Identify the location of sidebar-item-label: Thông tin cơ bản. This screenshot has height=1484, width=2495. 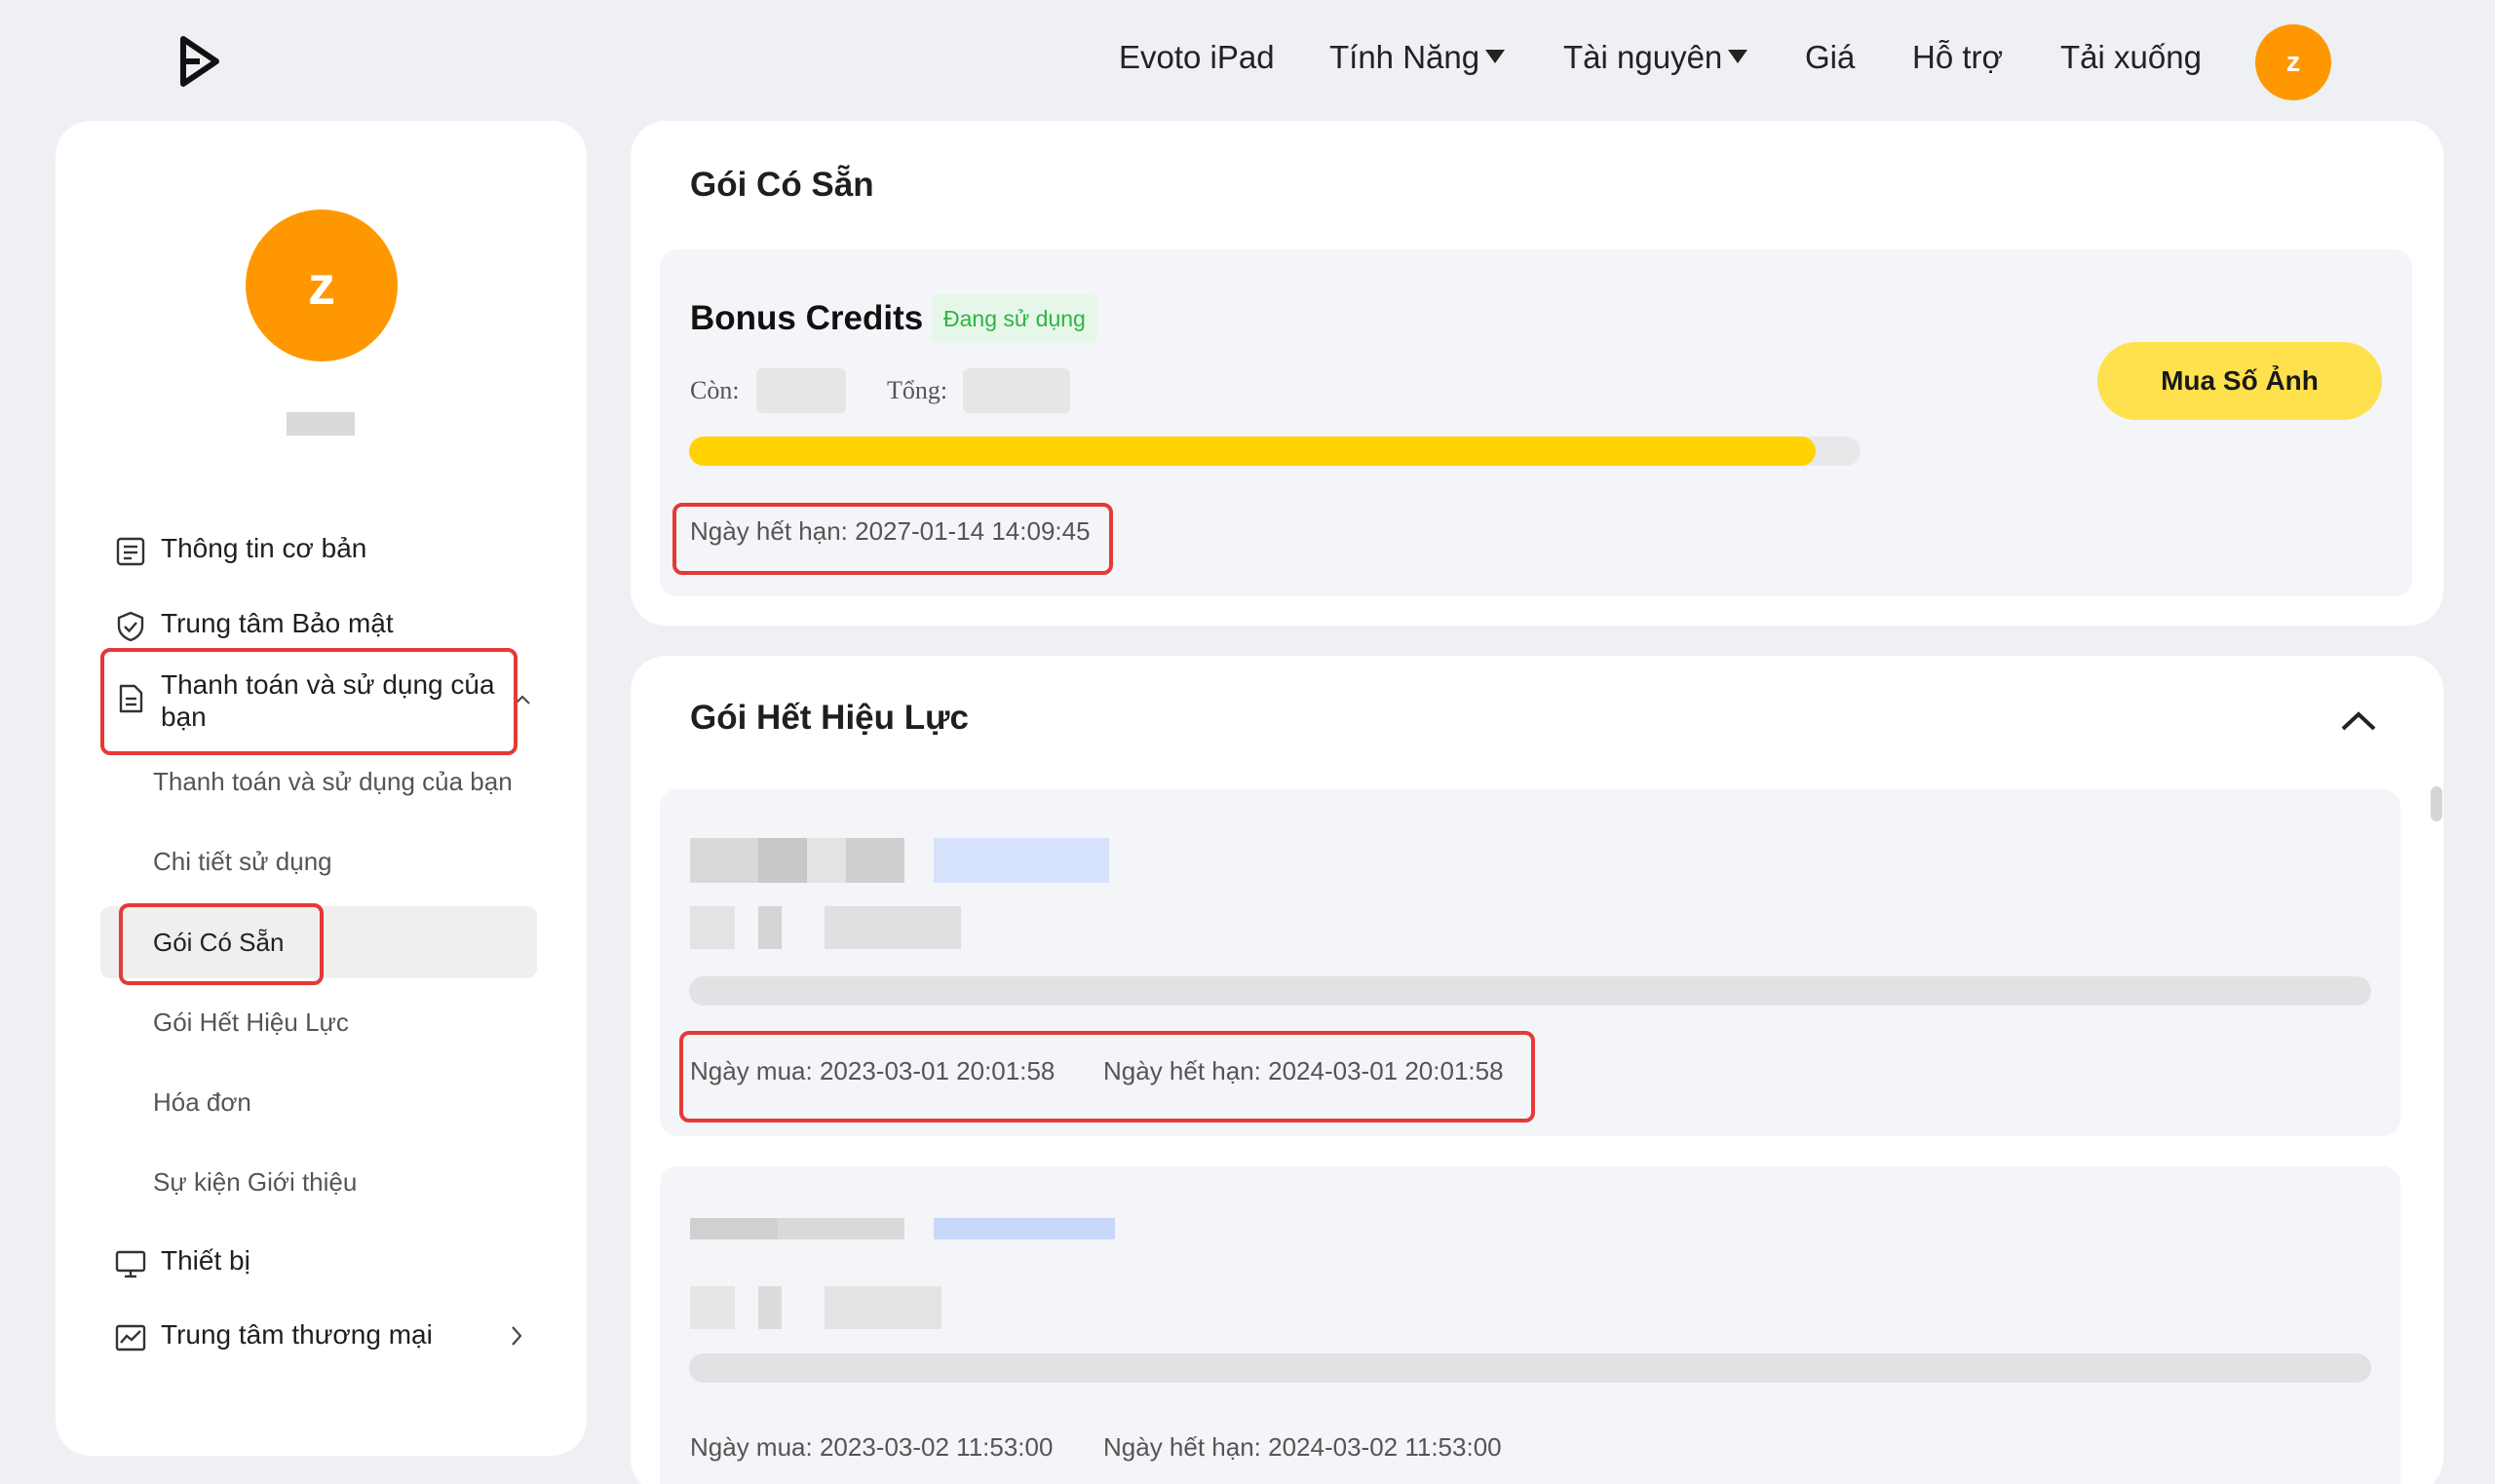
(264, 548).